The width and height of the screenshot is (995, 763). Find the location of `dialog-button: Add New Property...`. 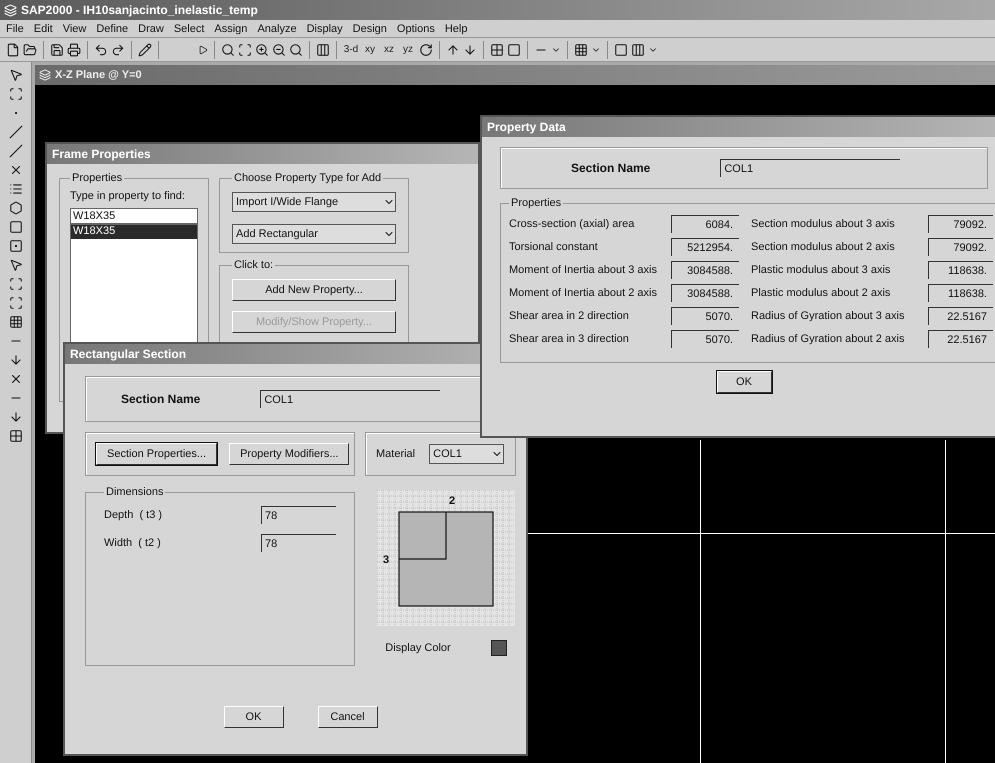

dialog-button: Add New Property... is located at coordinates (314, 290).